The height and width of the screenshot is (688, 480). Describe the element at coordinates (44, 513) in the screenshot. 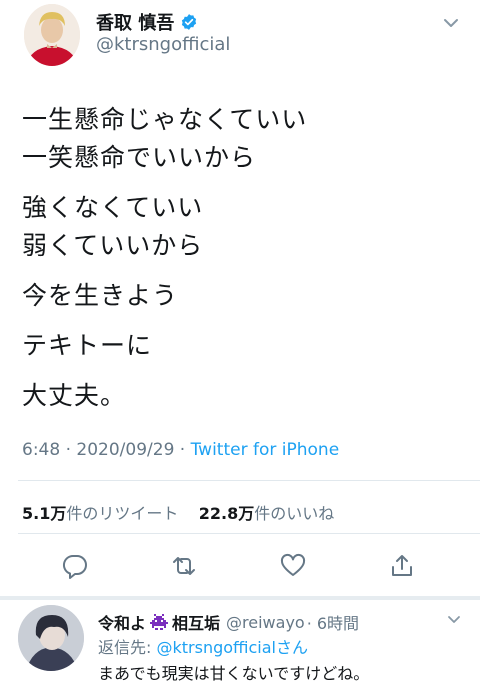

I see `retweets-value: 5.1万` at that location.